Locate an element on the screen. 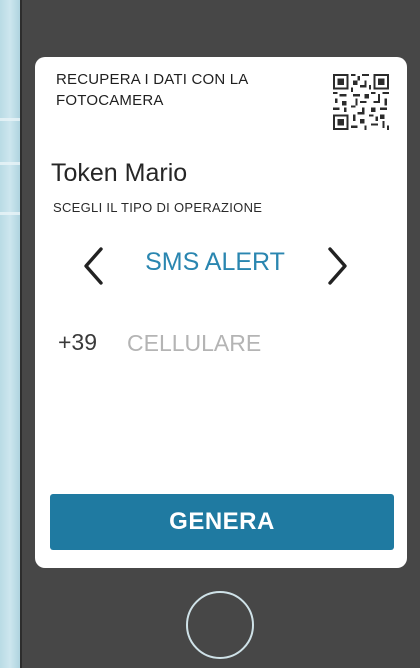 The width and height of the screenshot is (420, 668). previous-operation-button is located at coordinates (93, 266).